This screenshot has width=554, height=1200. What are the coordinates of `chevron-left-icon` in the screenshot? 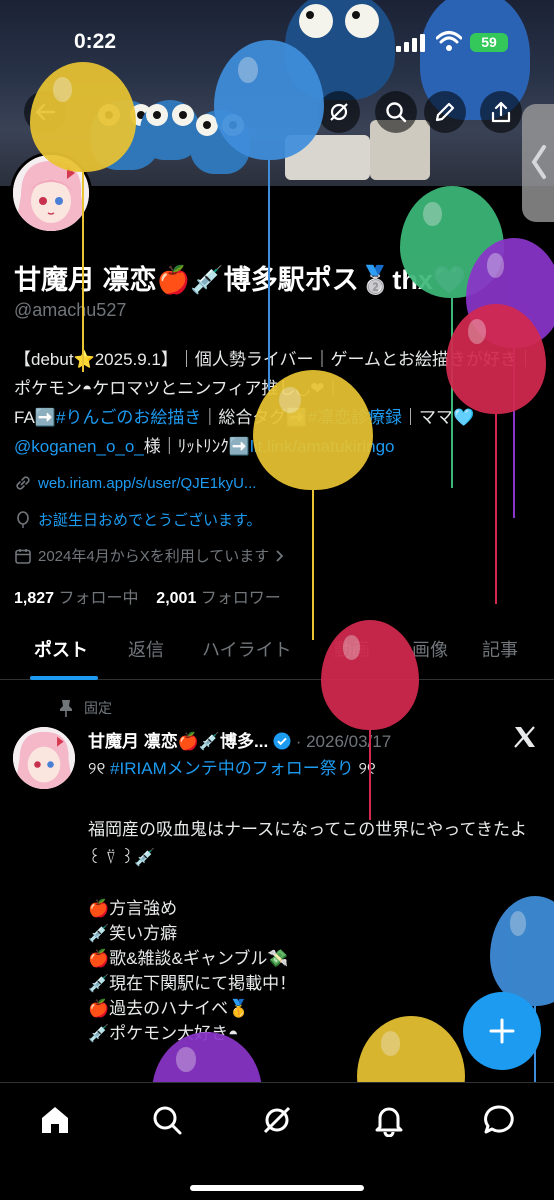 It's located at (538, 162).